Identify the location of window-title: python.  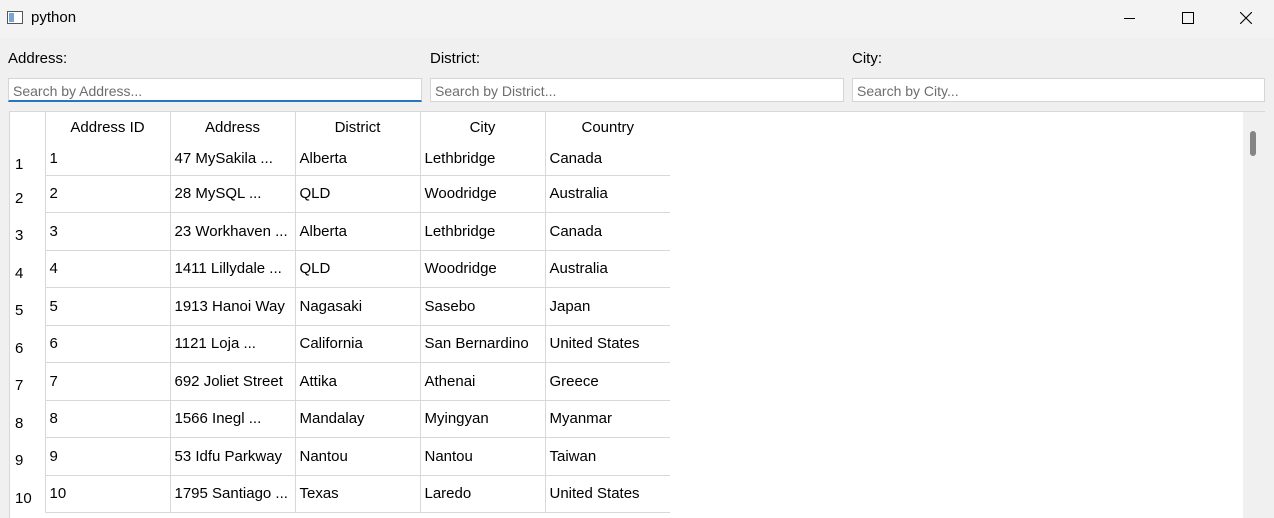
(54, 17).